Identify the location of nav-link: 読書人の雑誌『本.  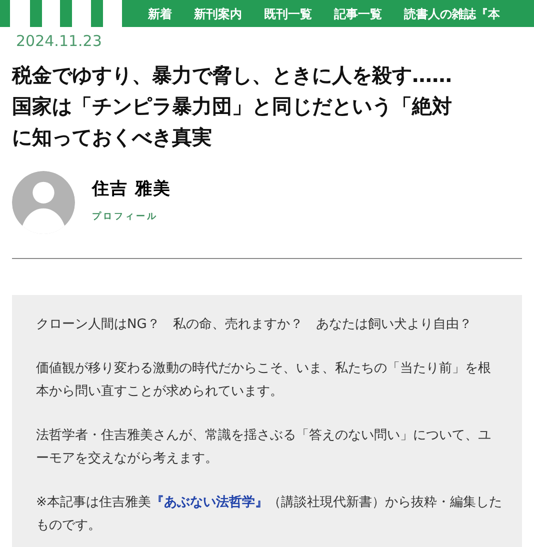
(452, 13).